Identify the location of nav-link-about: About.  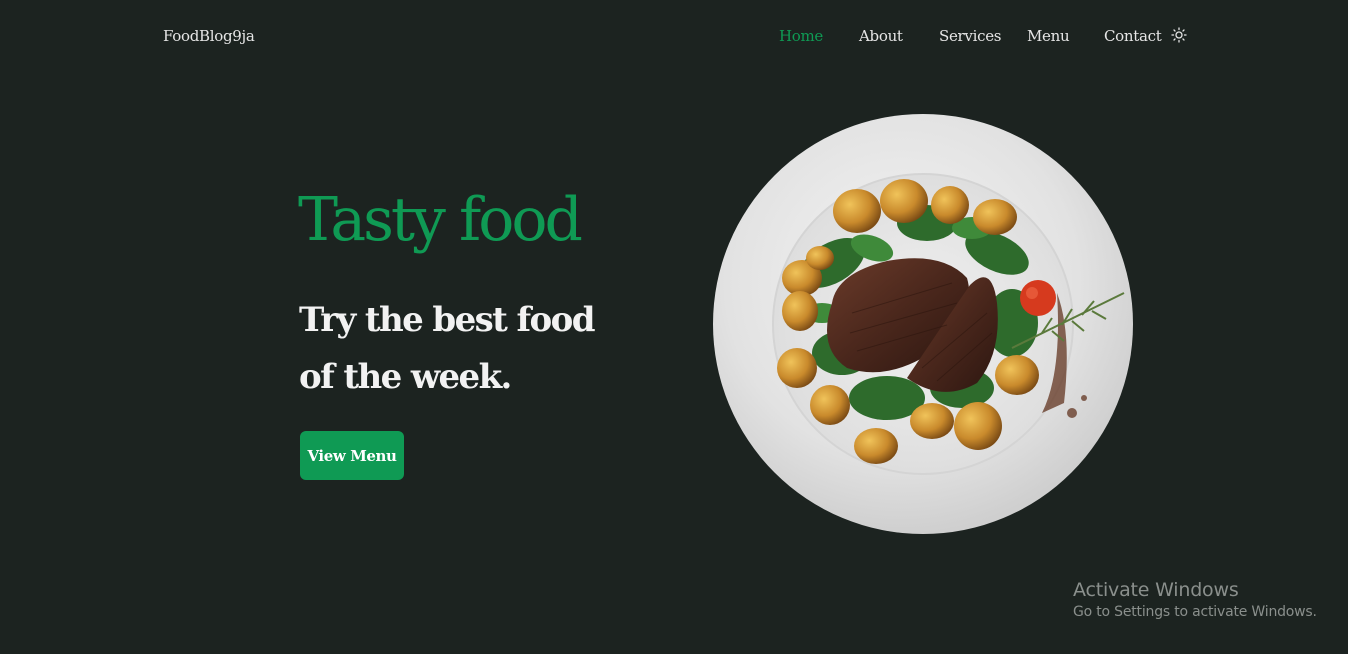
(881, 36).